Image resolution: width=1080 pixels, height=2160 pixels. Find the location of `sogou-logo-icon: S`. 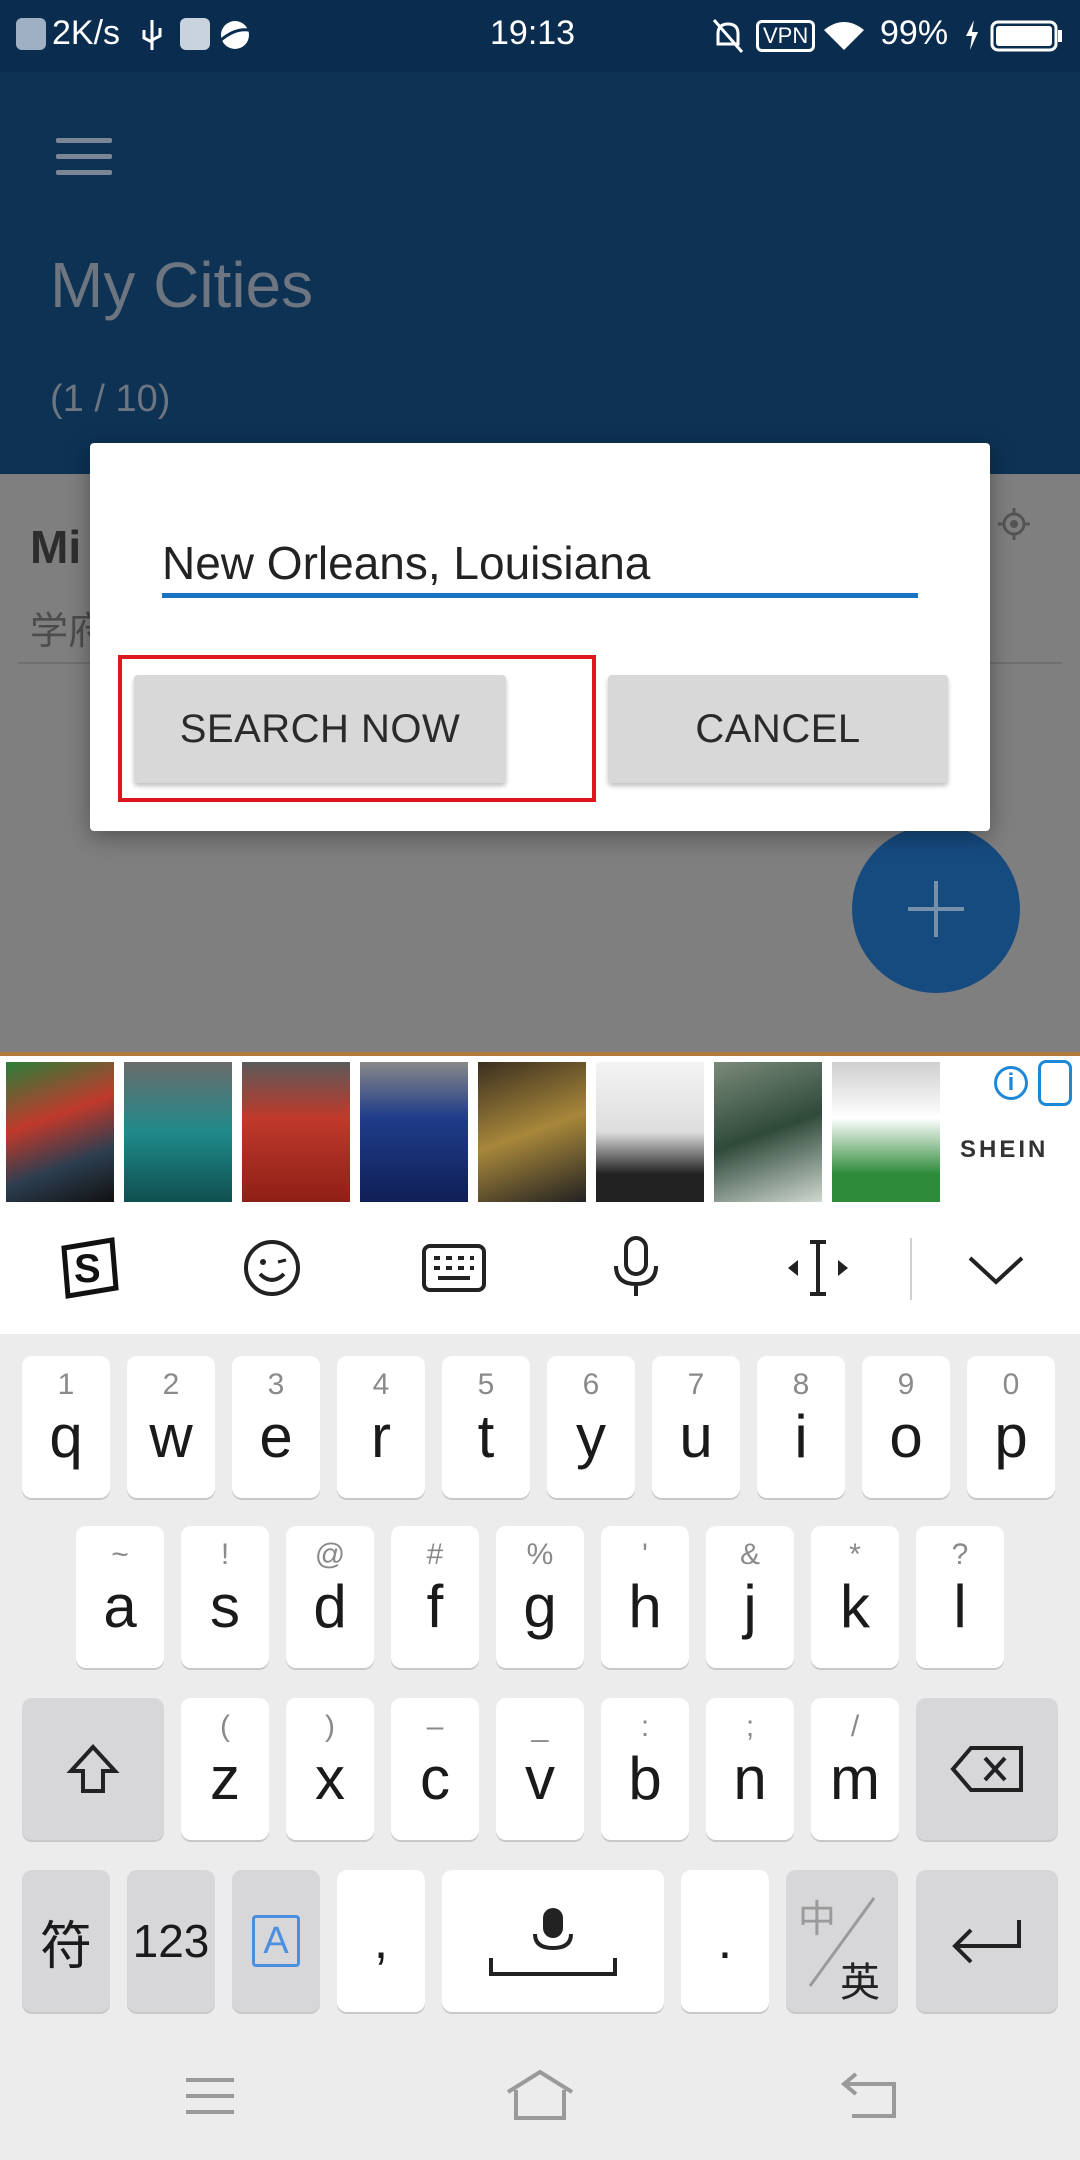

sogou-logo-icon: S is located at coordinates (90, 1268).